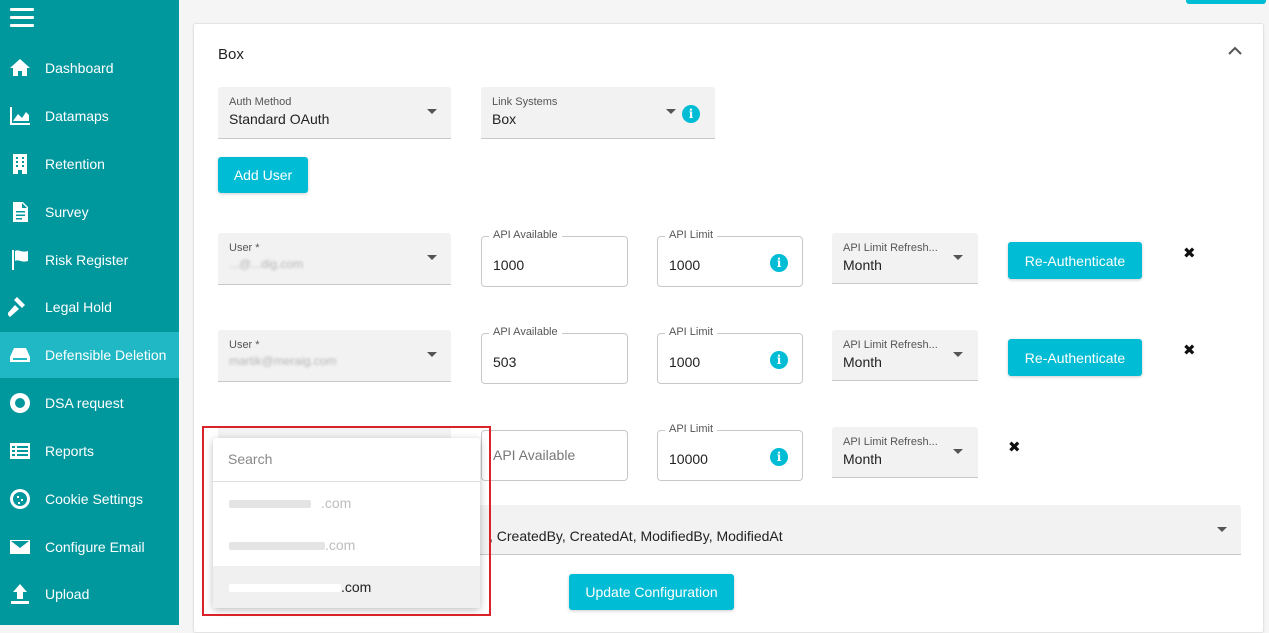 The width and height of the screenshot is (1269, 633). I want to click on dropdown-search, so click(346, 460).